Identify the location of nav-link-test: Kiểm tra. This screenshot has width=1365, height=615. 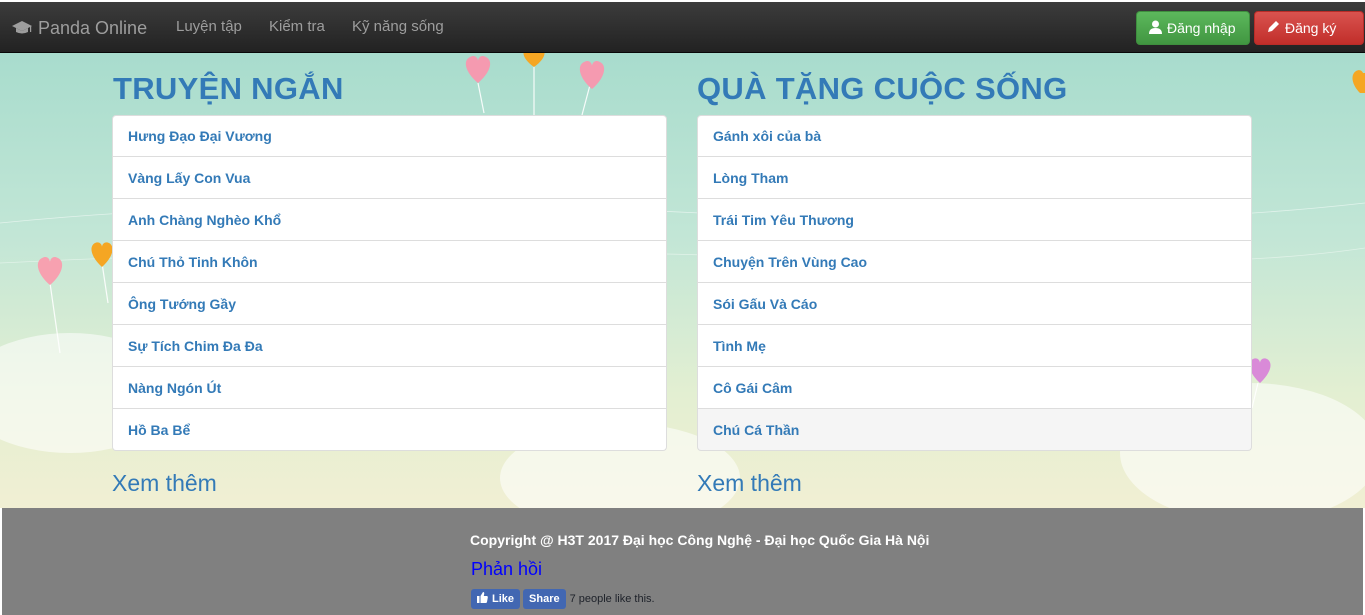
(297, 26).